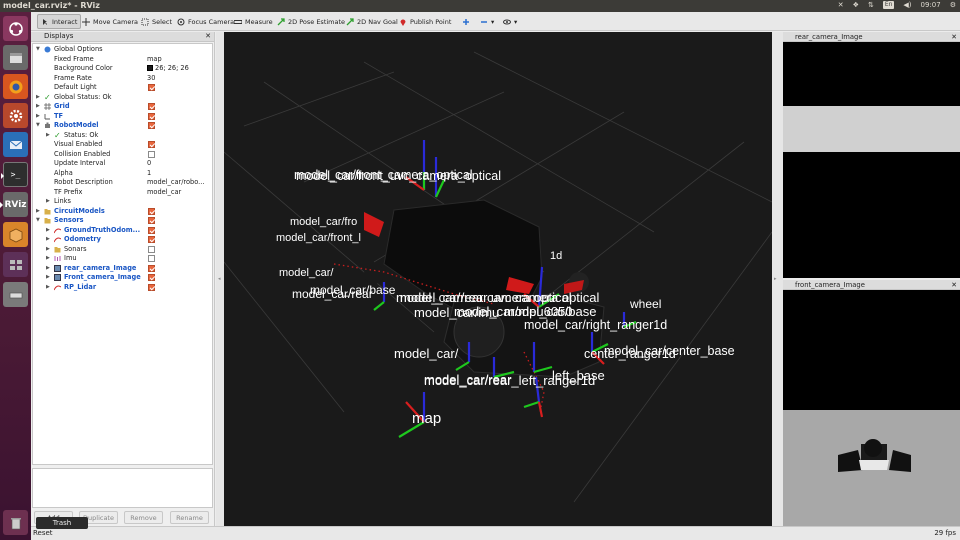  What do you see at coordinates (122, 164) in the screenshot?
I see `tree-row-update-interval: Update Interval 0` at bounding box center [122, 164].